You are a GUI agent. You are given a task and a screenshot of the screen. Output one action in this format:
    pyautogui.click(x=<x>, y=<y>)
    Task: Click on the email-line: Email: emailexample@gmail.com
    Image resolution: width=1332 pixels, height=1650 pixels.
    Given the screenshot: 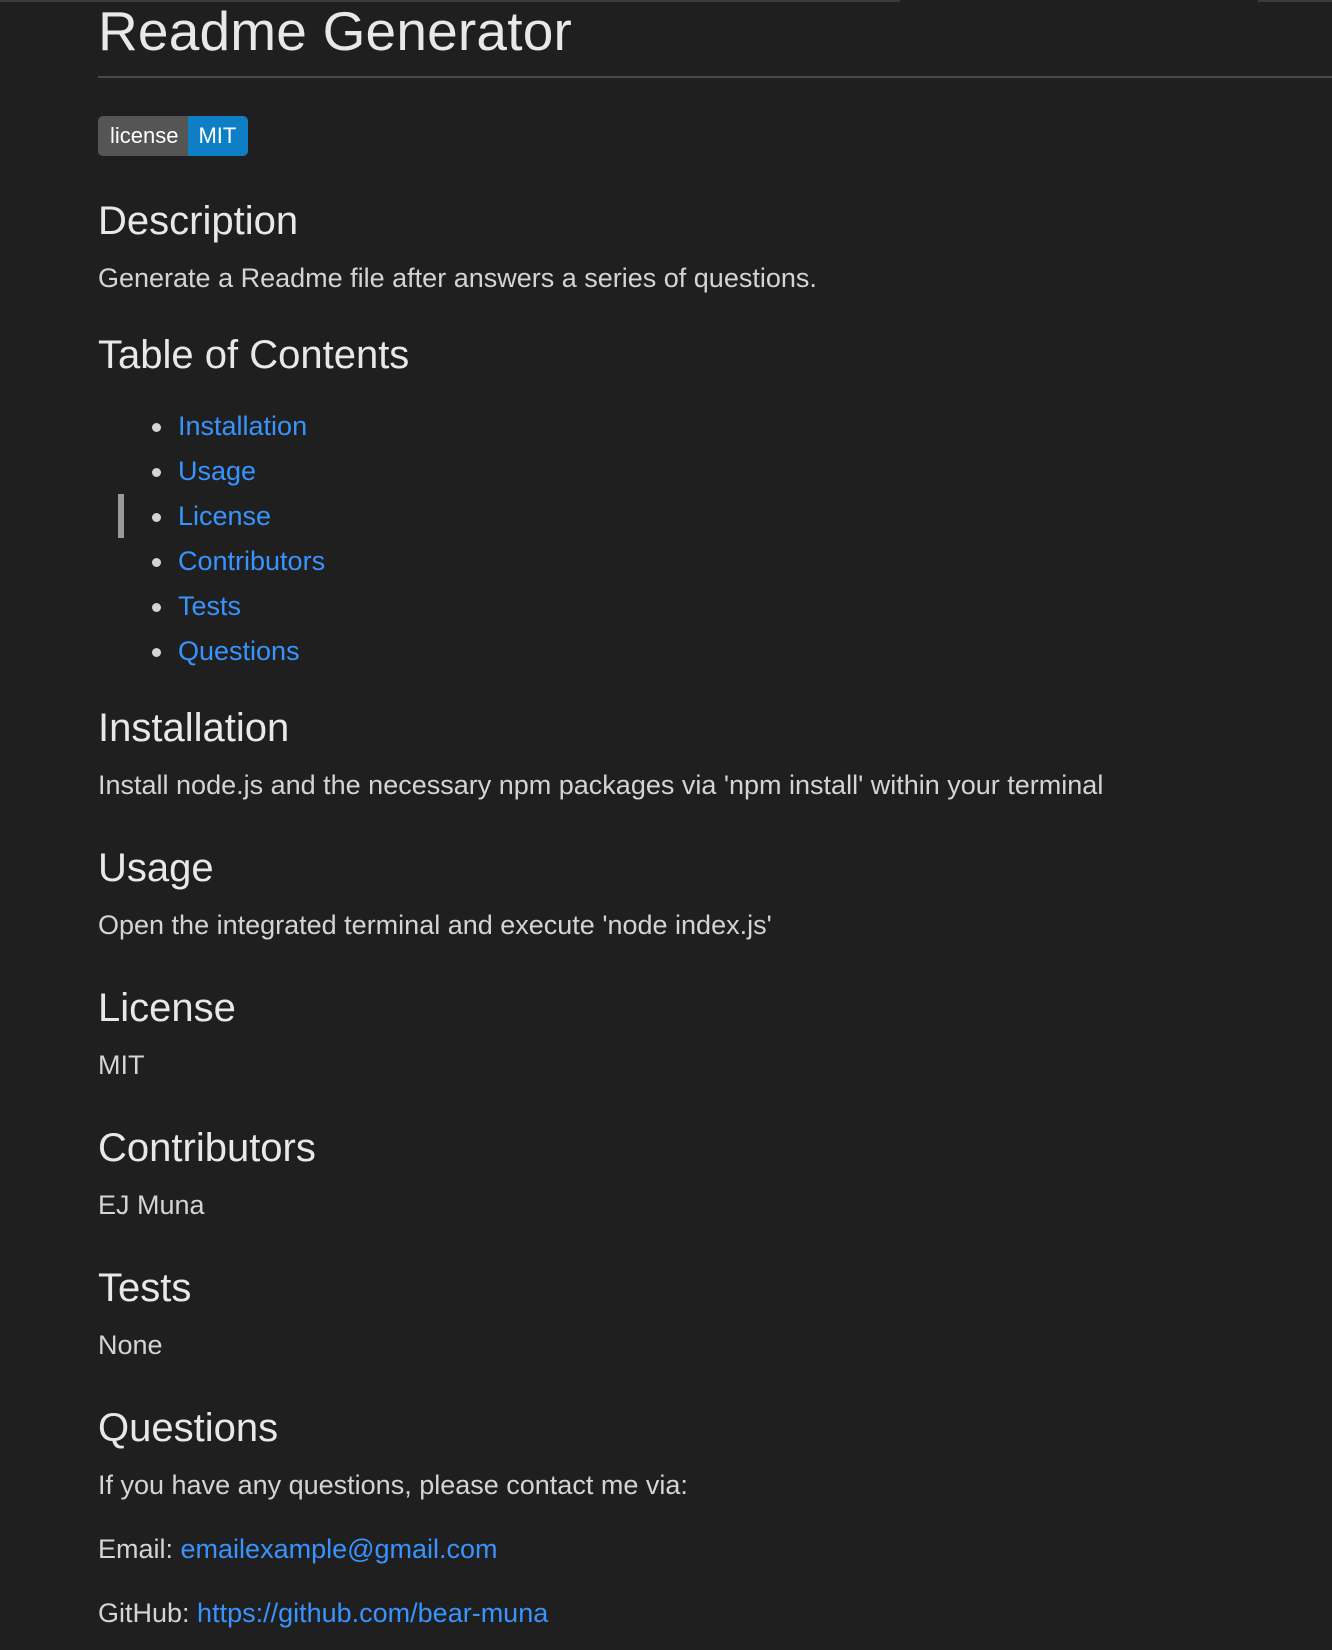 What is the action you would take?
    pyautogui.click(x=393, y=1549)
    